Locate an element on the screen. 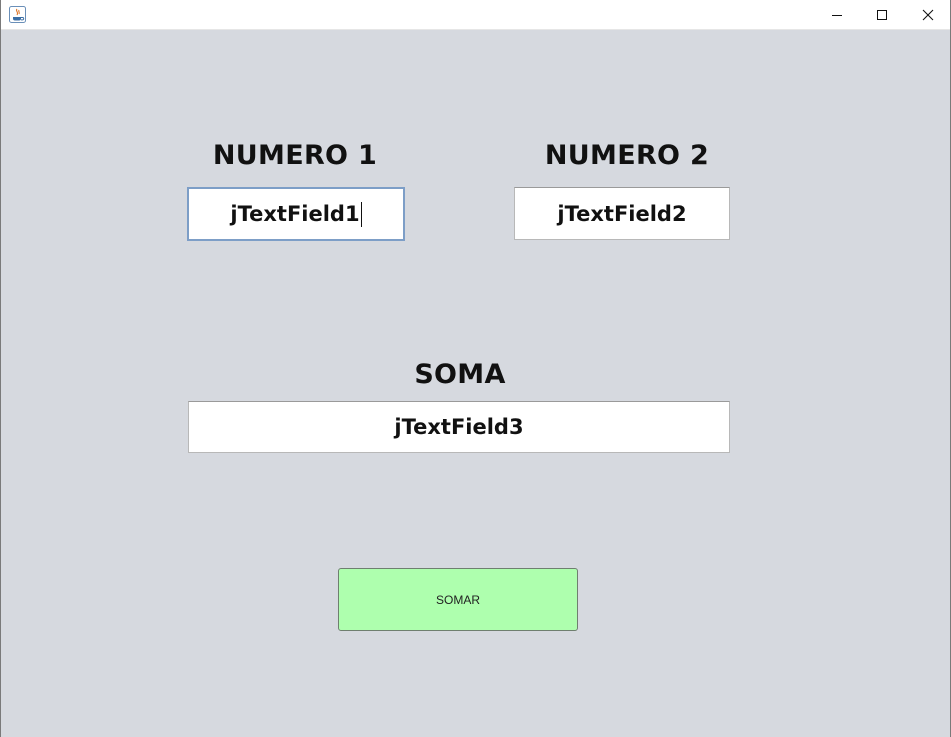 This screenshot has width=951, height=737. minimize-icon is located at coordinates (837, 15).